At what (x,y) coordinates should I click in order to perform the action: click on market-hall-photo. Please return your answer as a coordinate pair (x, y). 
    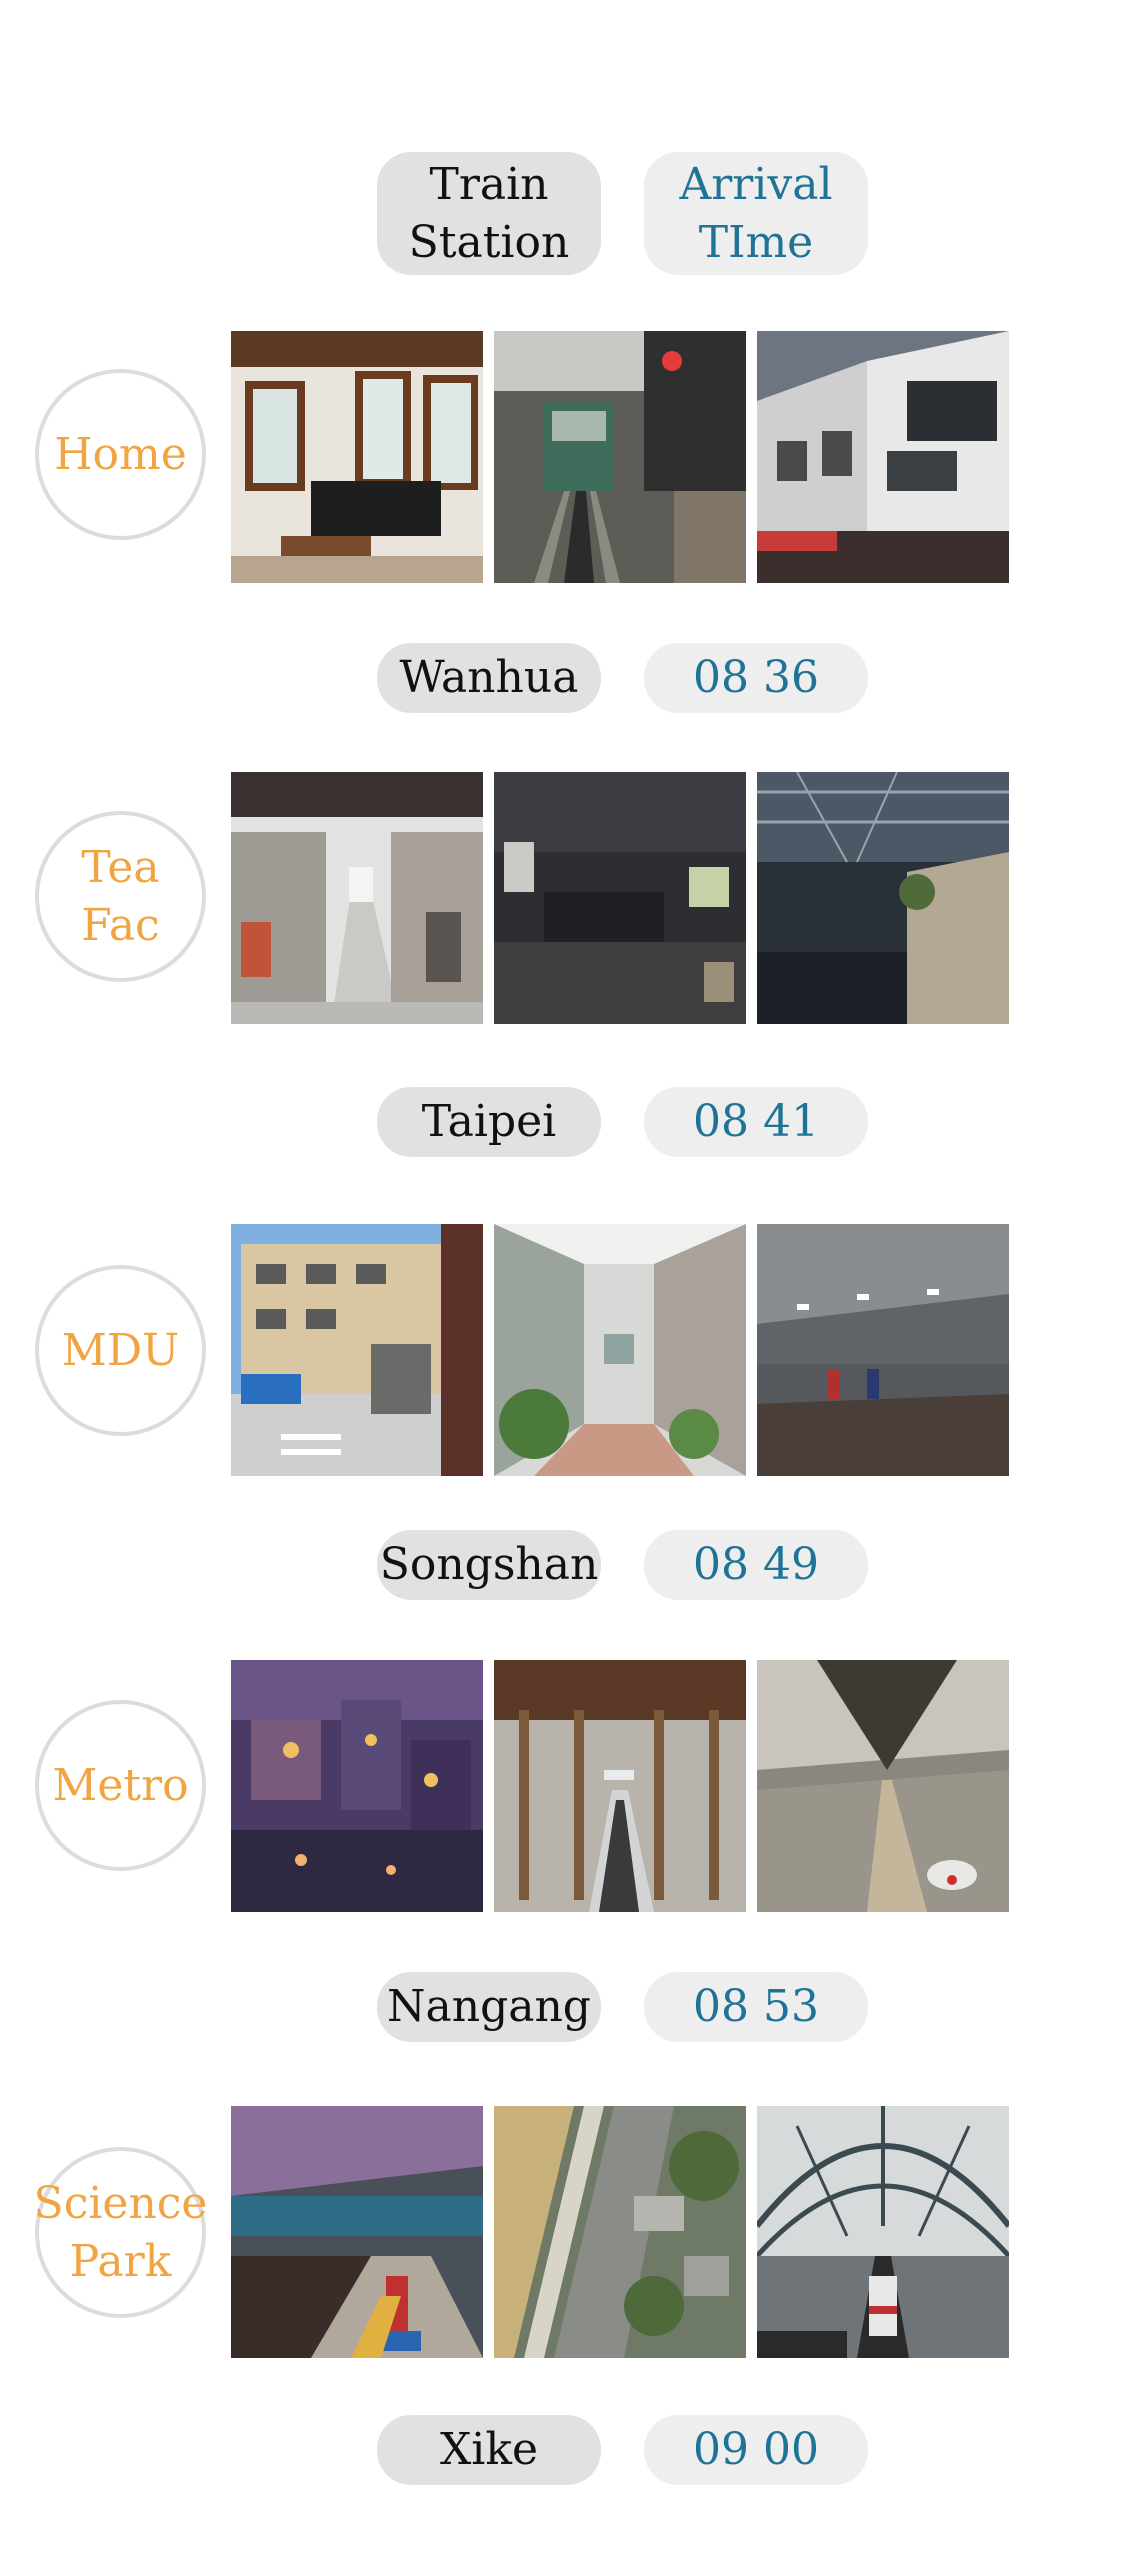
    Looking at the image, I should click on (357, 898).